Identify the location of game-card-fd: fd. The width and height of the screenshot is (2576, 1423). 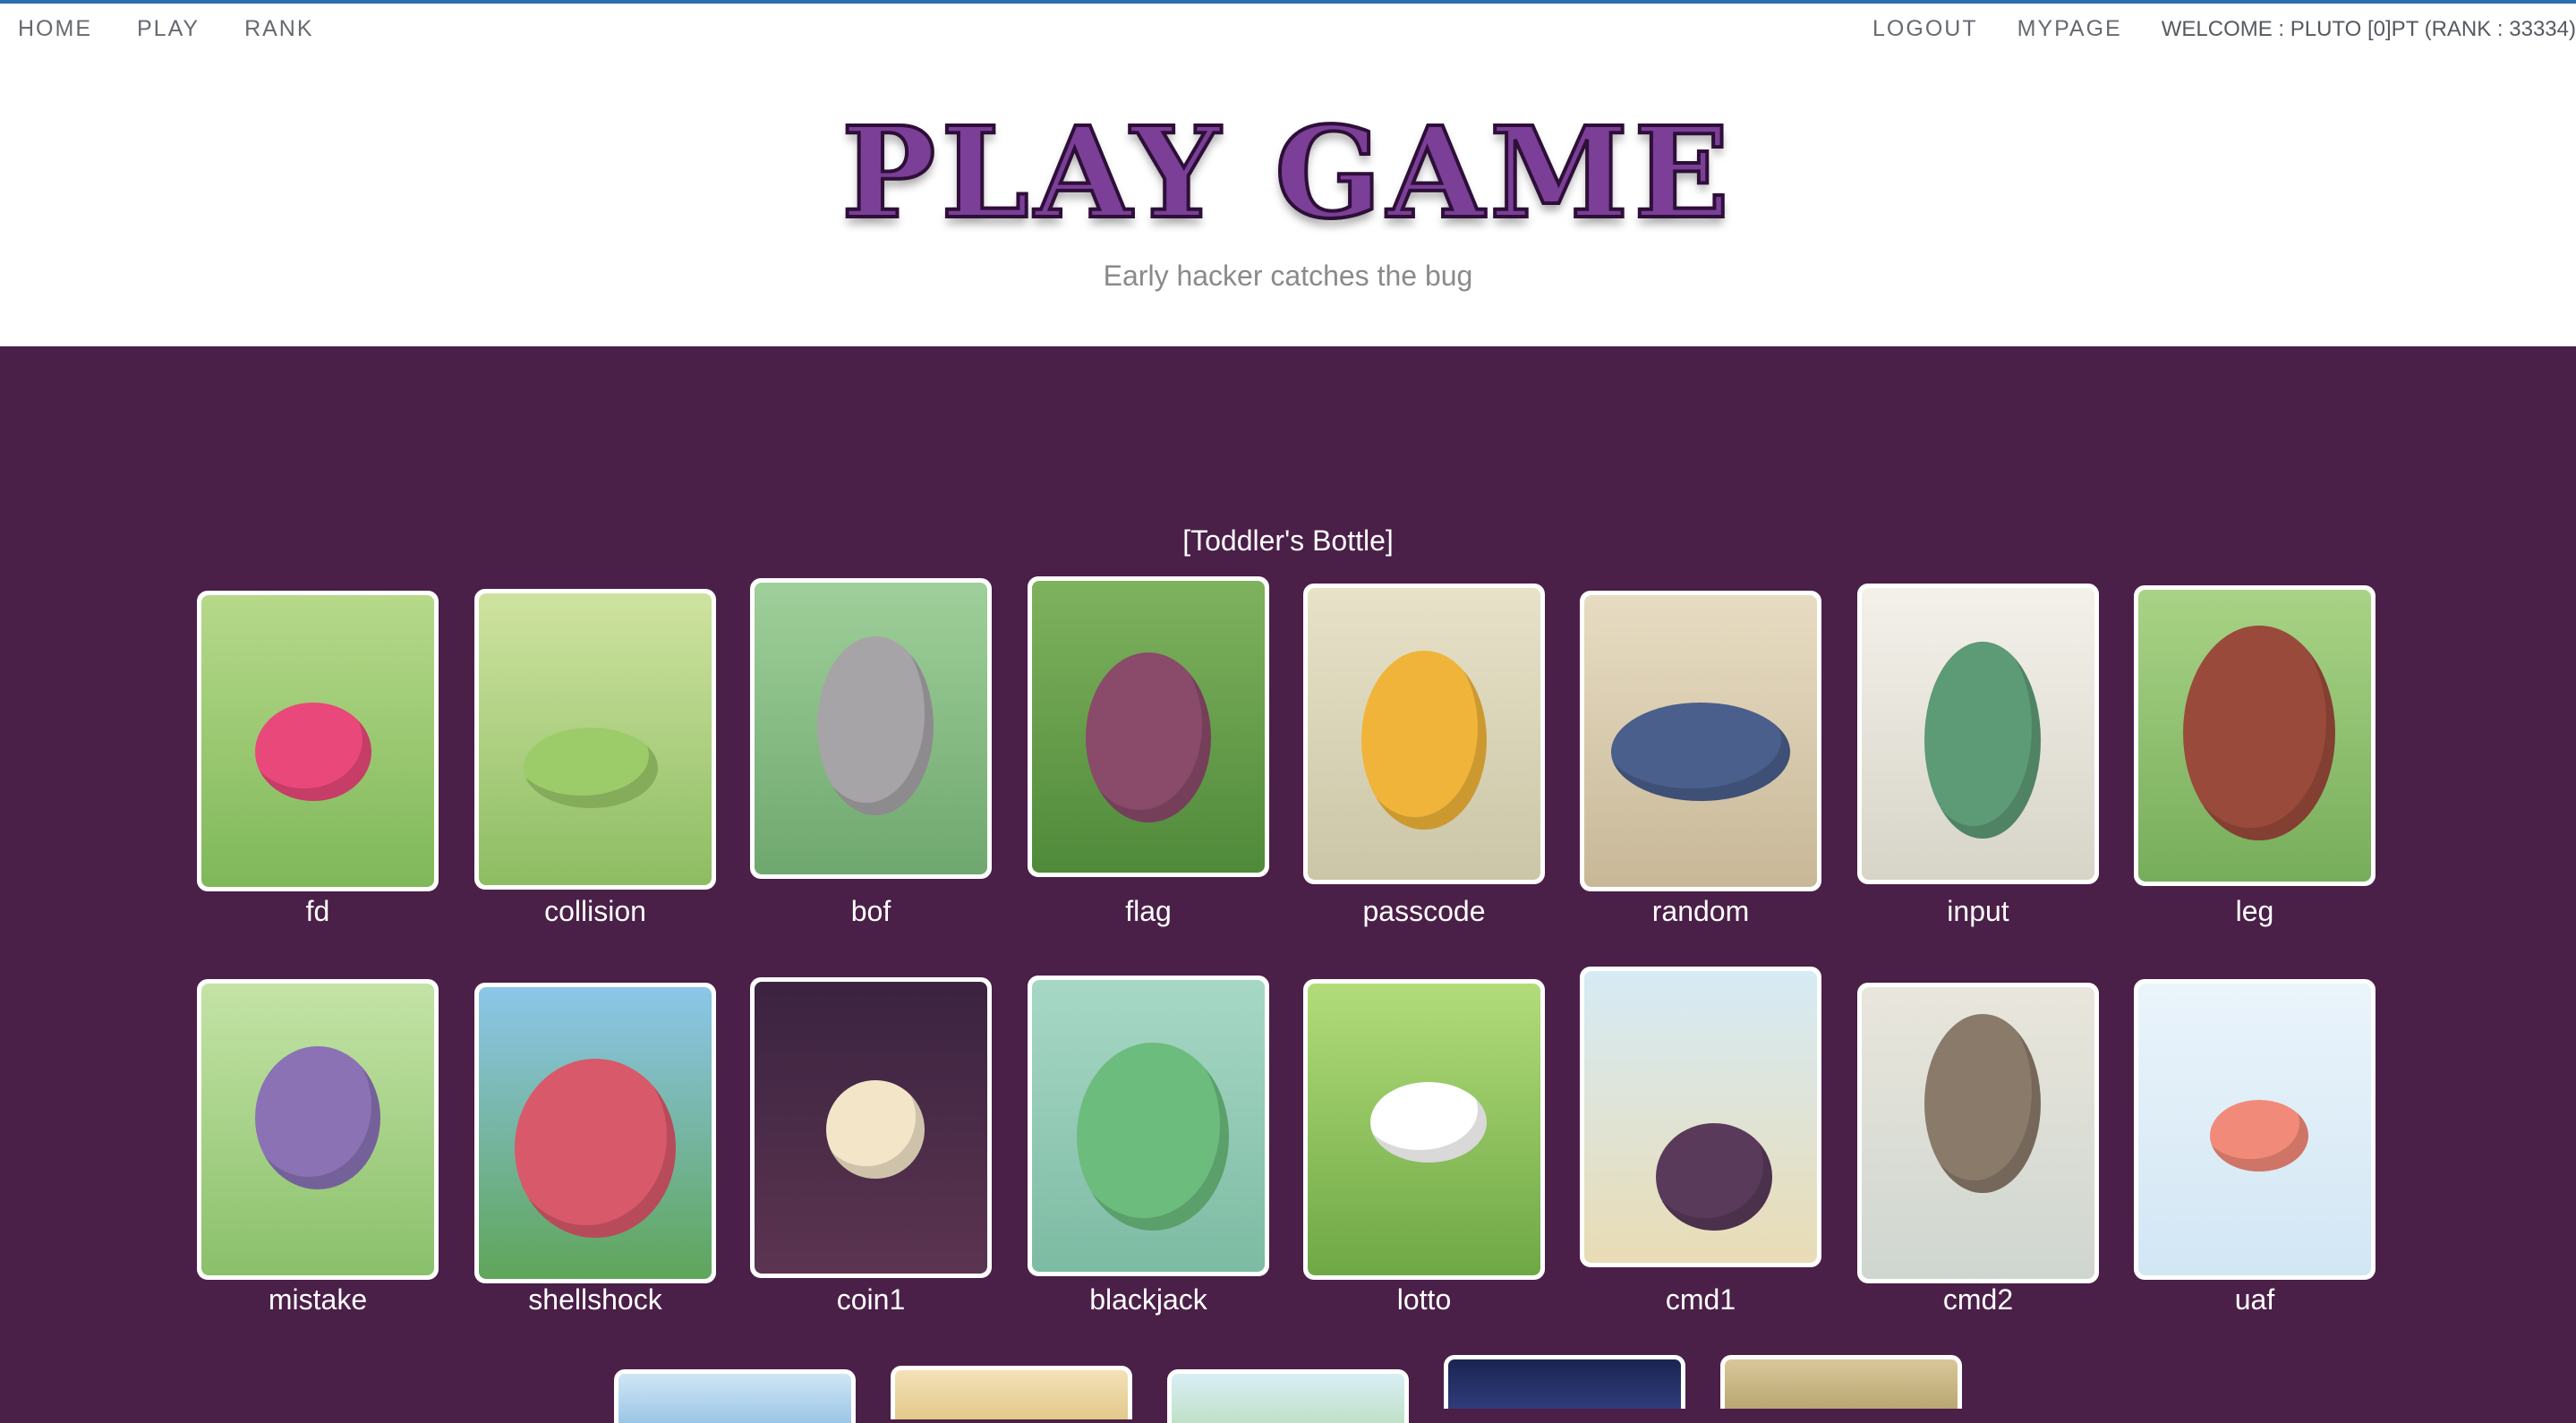
(318, 759).